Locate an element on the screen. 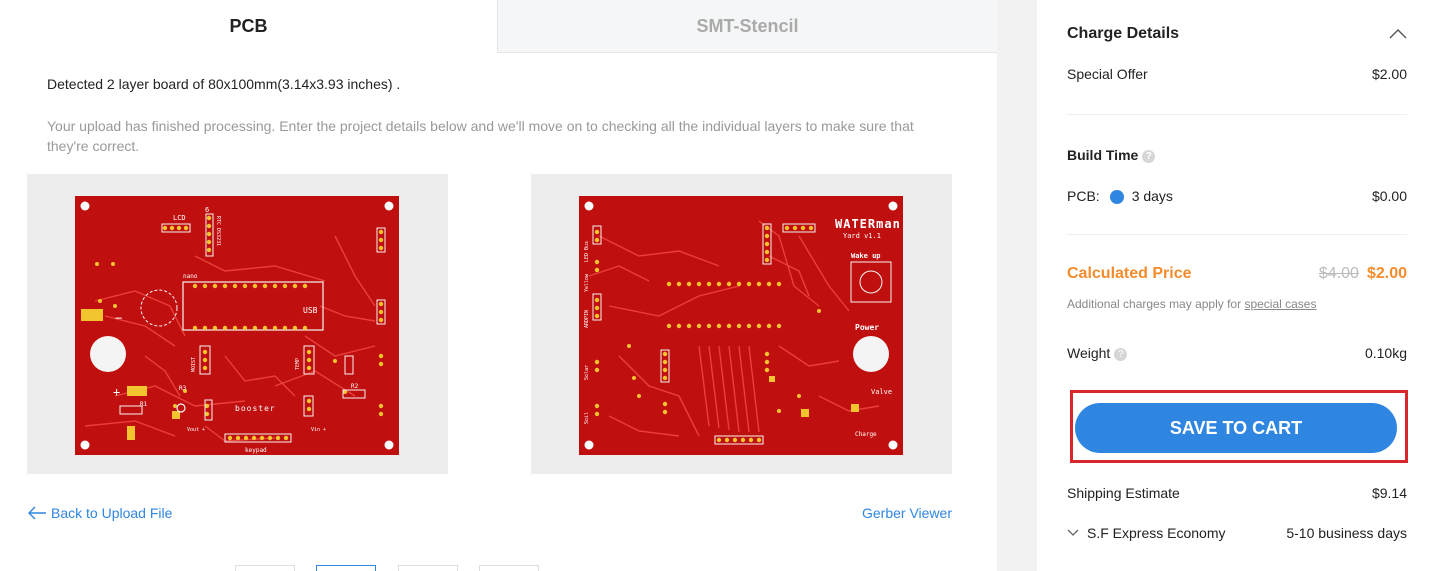  charge-details-header: Charge Details is located at coordinates (1237, 34).